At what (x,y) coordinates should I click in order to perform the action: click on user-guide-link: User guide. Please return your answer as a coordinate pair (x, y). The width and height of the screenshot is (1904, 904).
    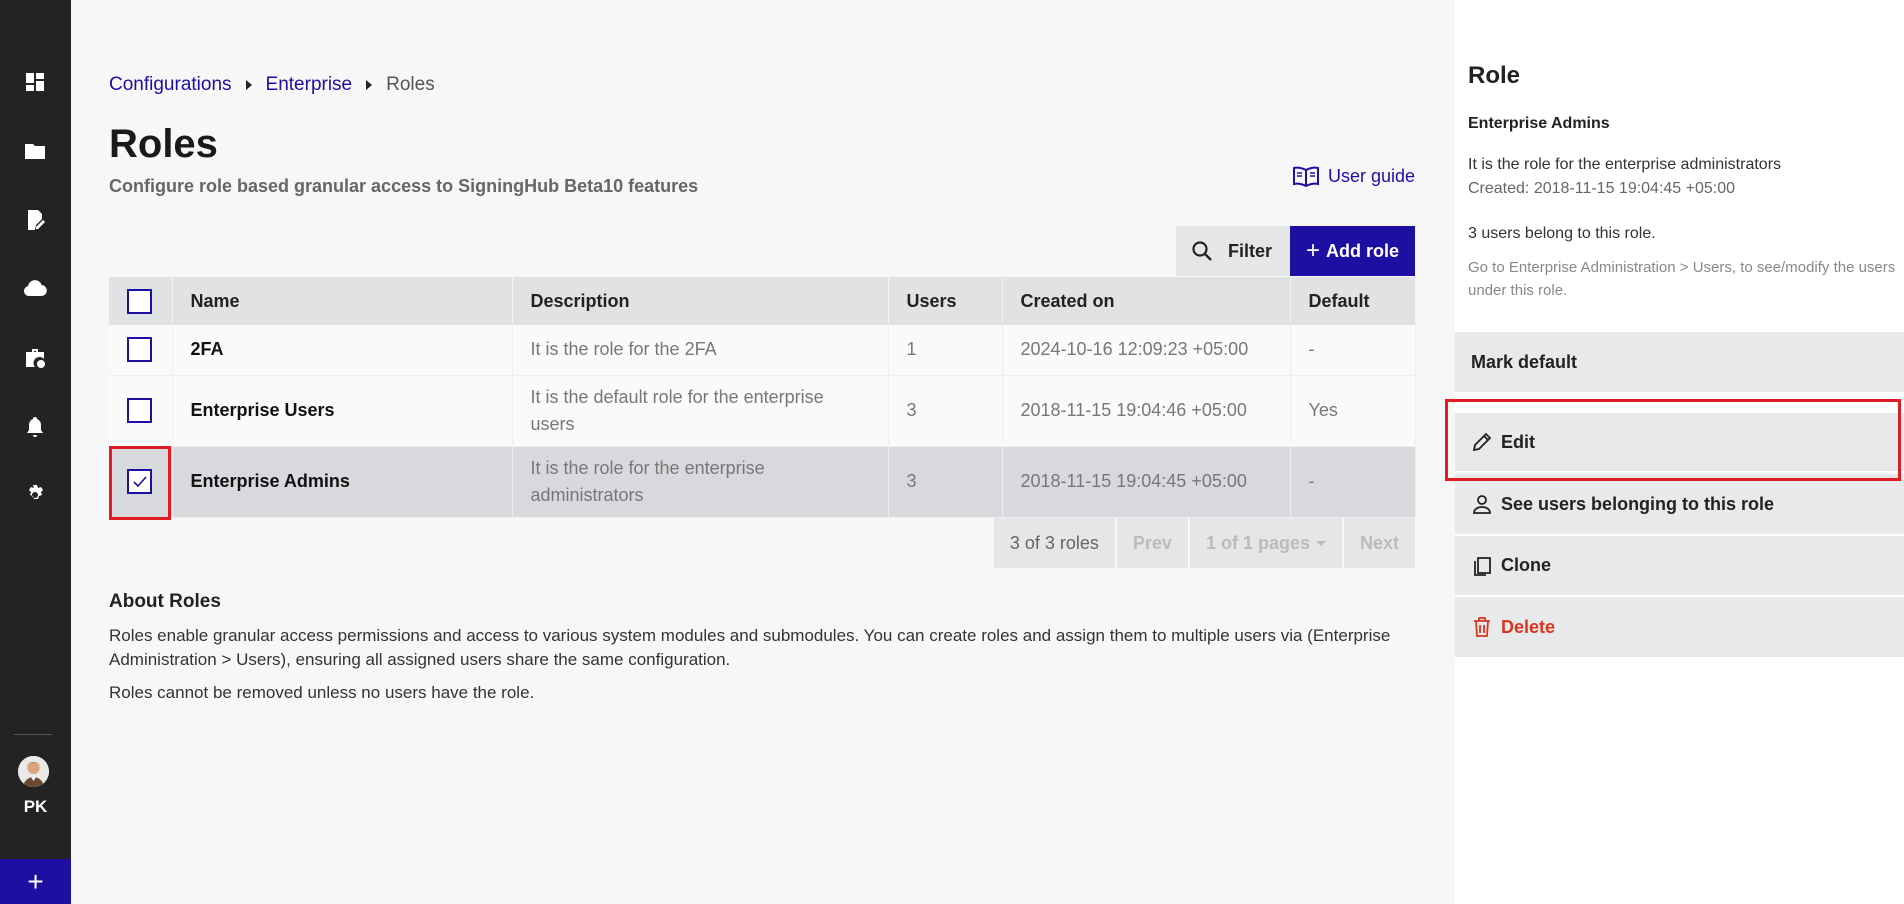
    Looking at the image, I should click on (1353, 176).